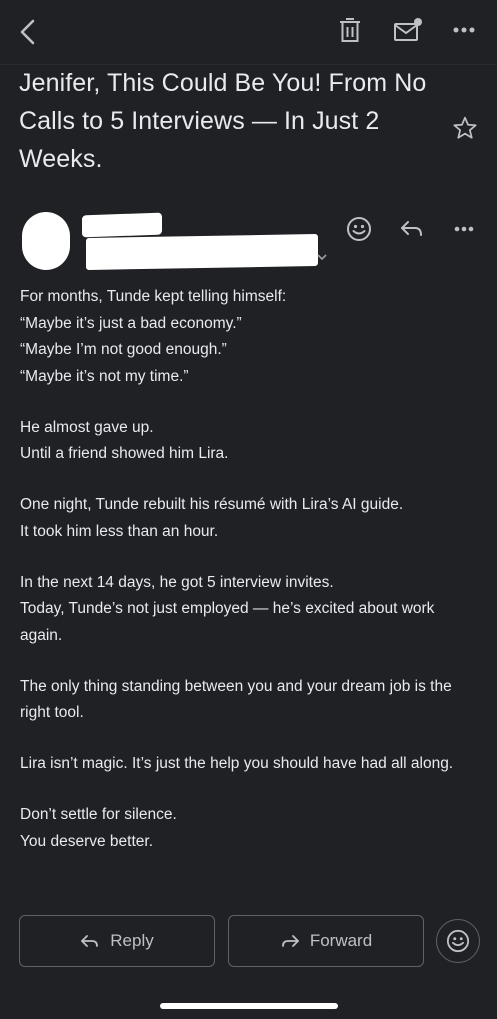 This screenshot has height=1019, width=497. I want to click on emoji-reaction-button, so click(458, 941).